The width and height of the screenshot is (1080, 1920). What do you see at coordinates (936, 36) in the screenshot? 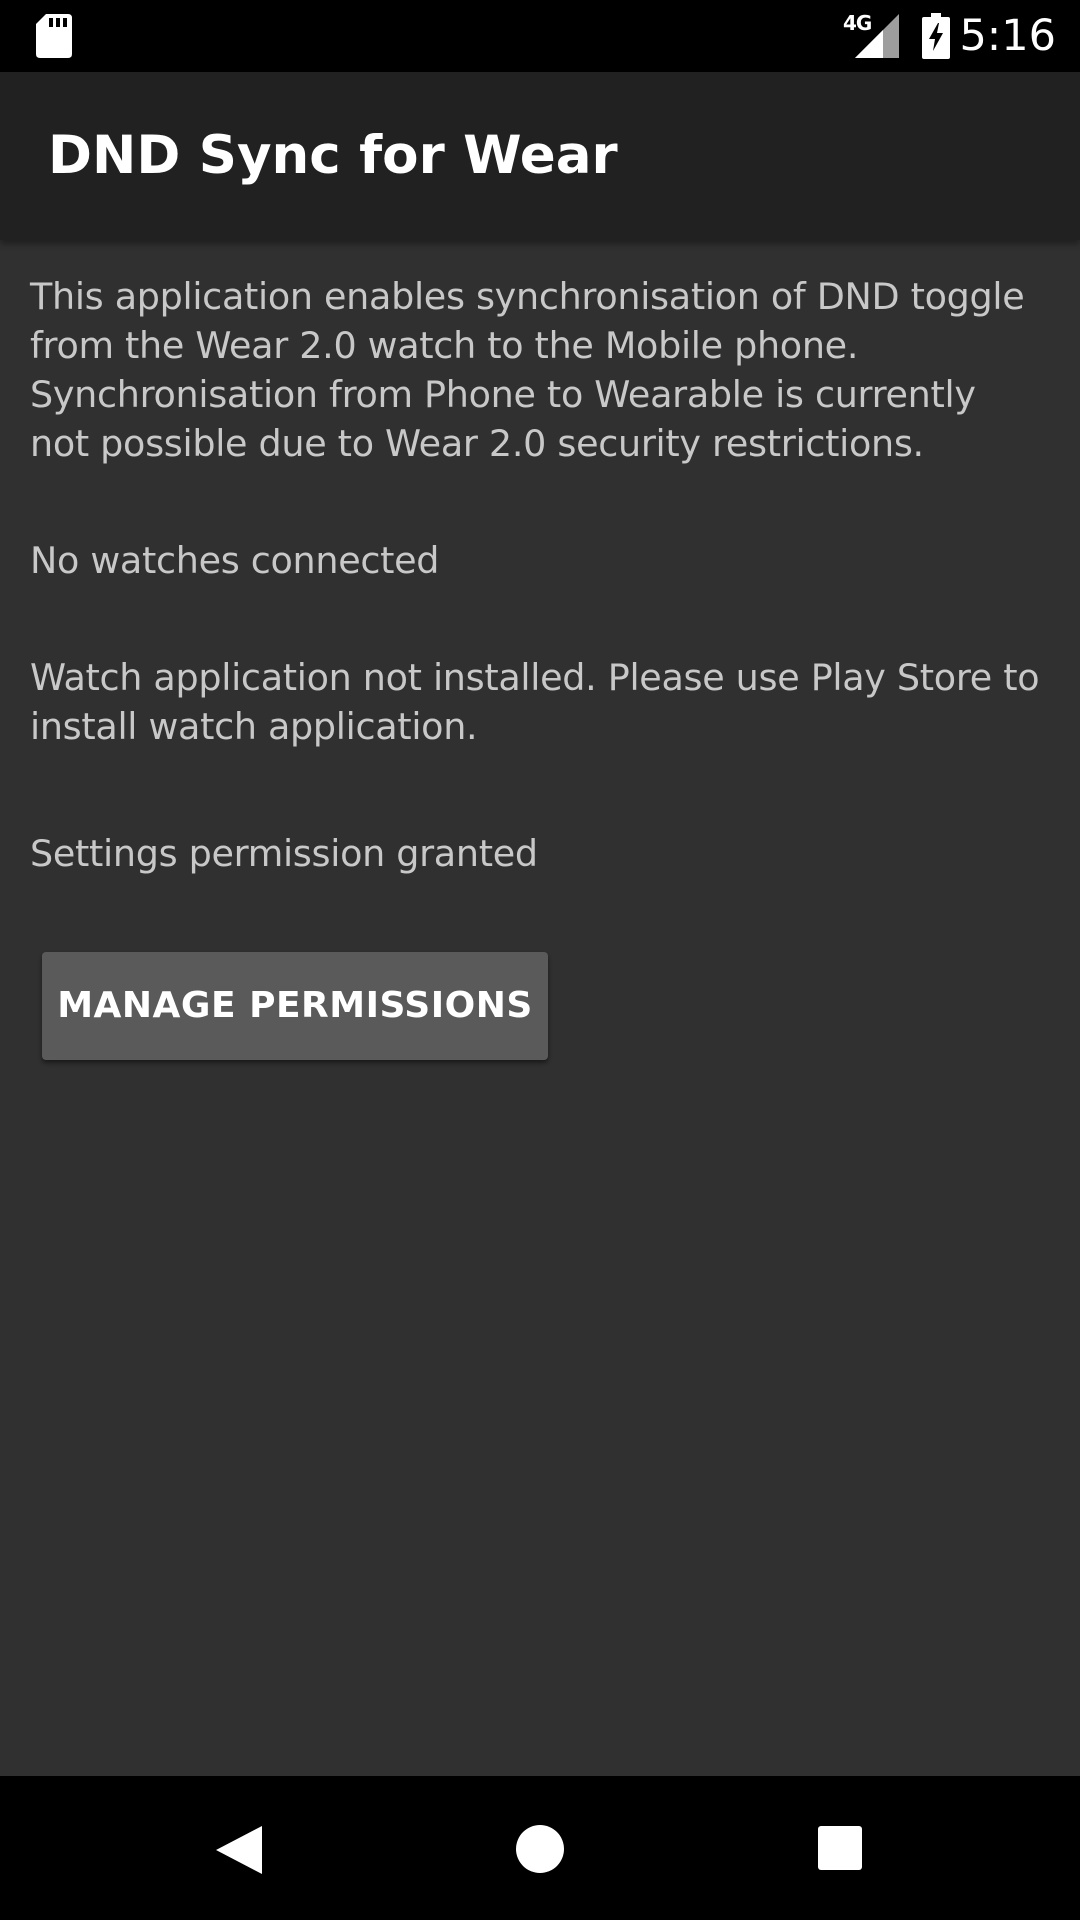
I see `battery-charging-icon` at bounding box center [936, 36].